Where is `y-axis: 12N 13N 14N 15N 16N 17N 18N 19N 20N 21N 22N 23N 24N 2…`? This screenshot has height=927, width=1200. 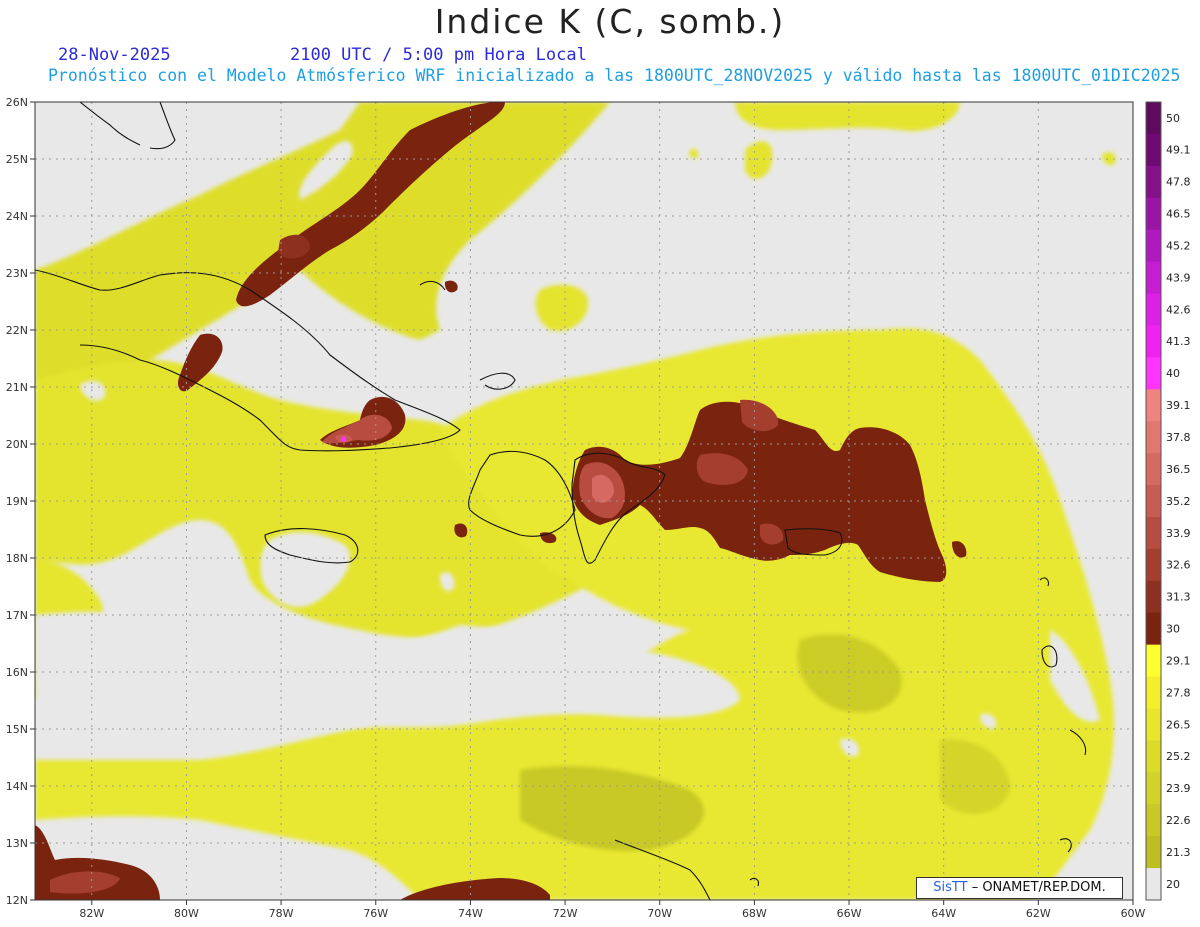 y-axis: 12N 13N 14N 15N 16N 17N 18N 19N 20N 21N 22N 23N 24N 2… is located at coordinates (20, 501).